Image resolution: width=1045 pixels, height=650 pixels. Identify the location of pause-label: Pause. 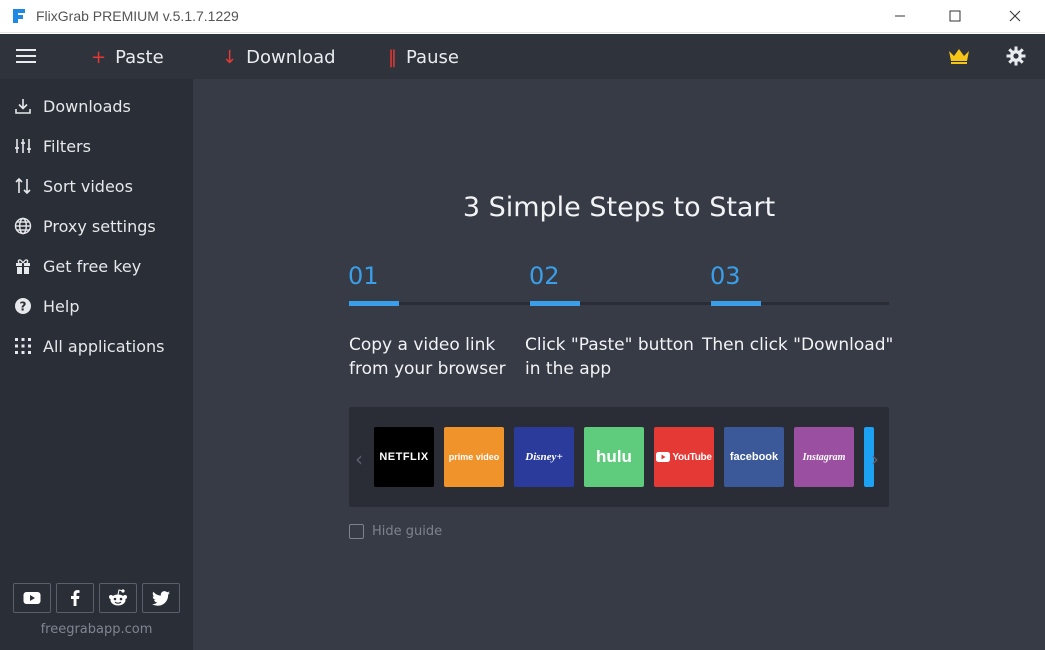
(432, 57).